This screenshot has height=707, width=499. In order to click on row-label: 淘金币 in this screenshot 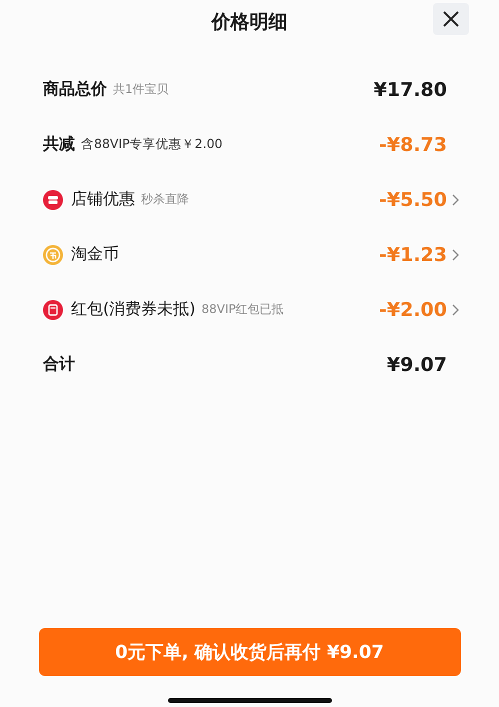, I will do `click(95, 254)`.